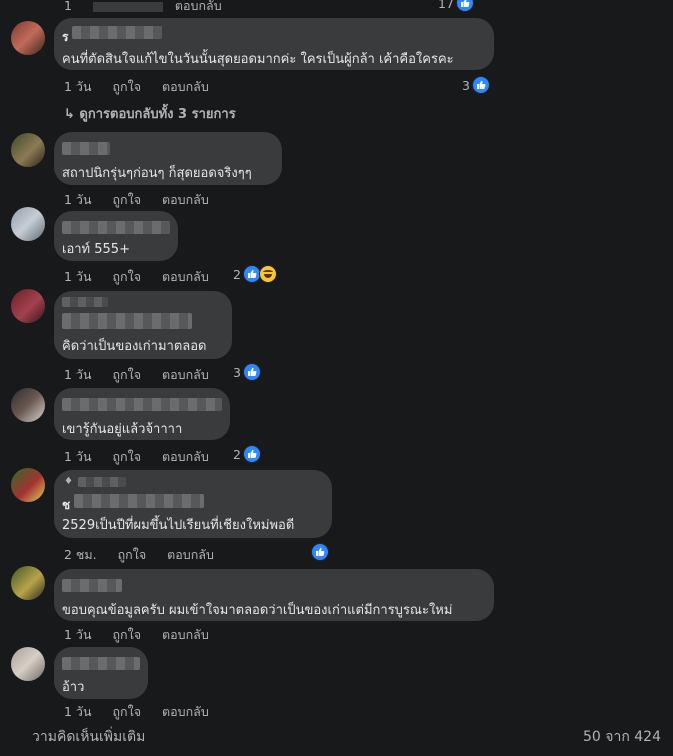 This screenshot has width=673, height=756. What do you see at coordinates (68, 481) in the screenshot?
I see `top-fan-badge-icon: ♦` at bounding box center [68, 481].